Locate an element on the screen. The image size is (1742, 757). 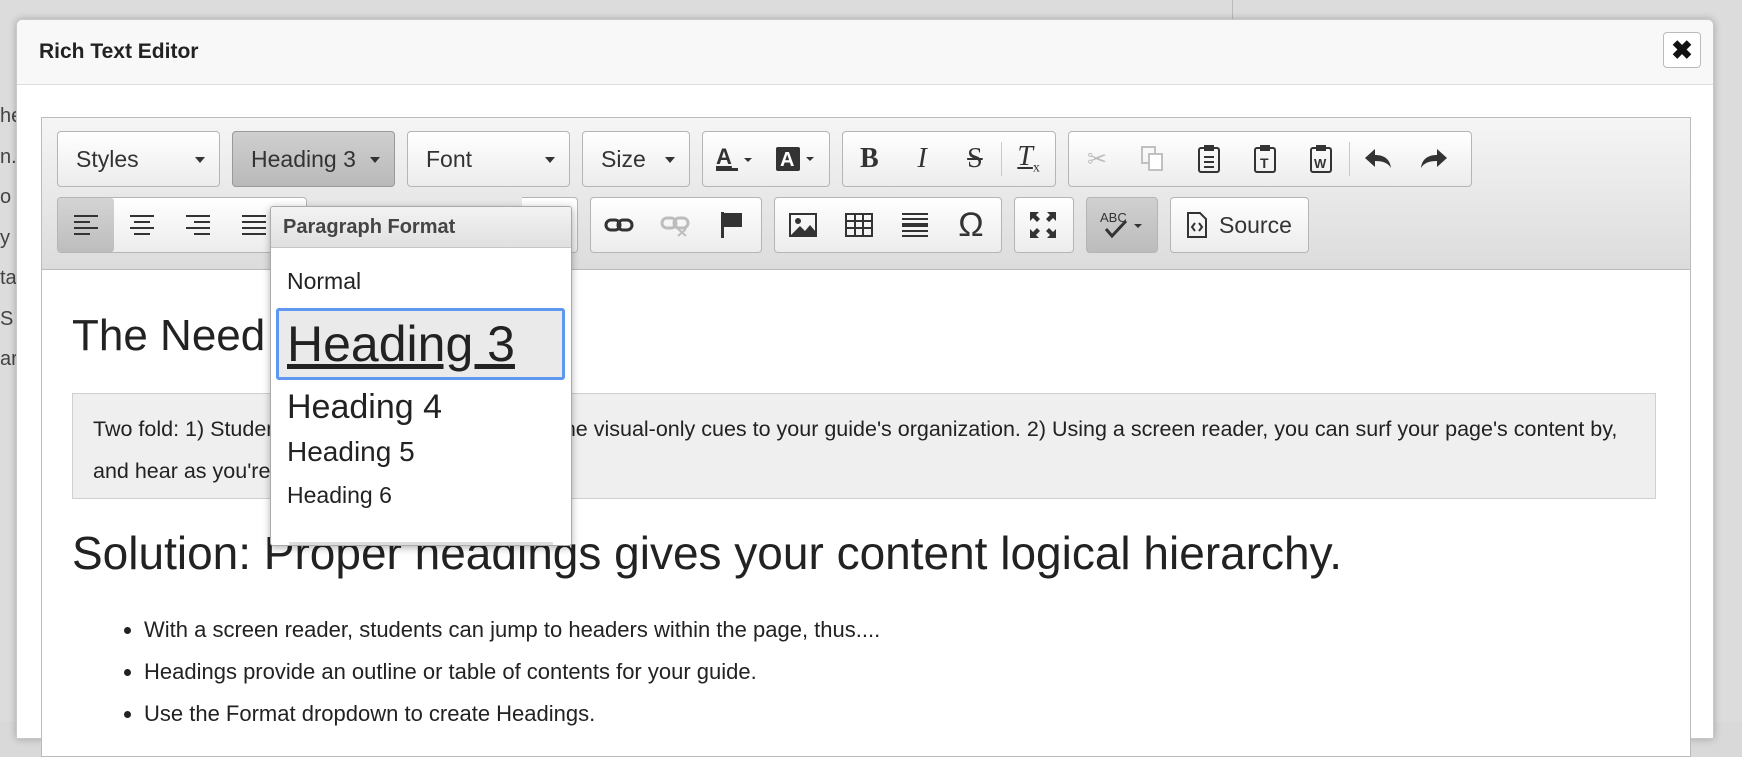
remove-format-button: Tx is located at coordinates (1028, 159).